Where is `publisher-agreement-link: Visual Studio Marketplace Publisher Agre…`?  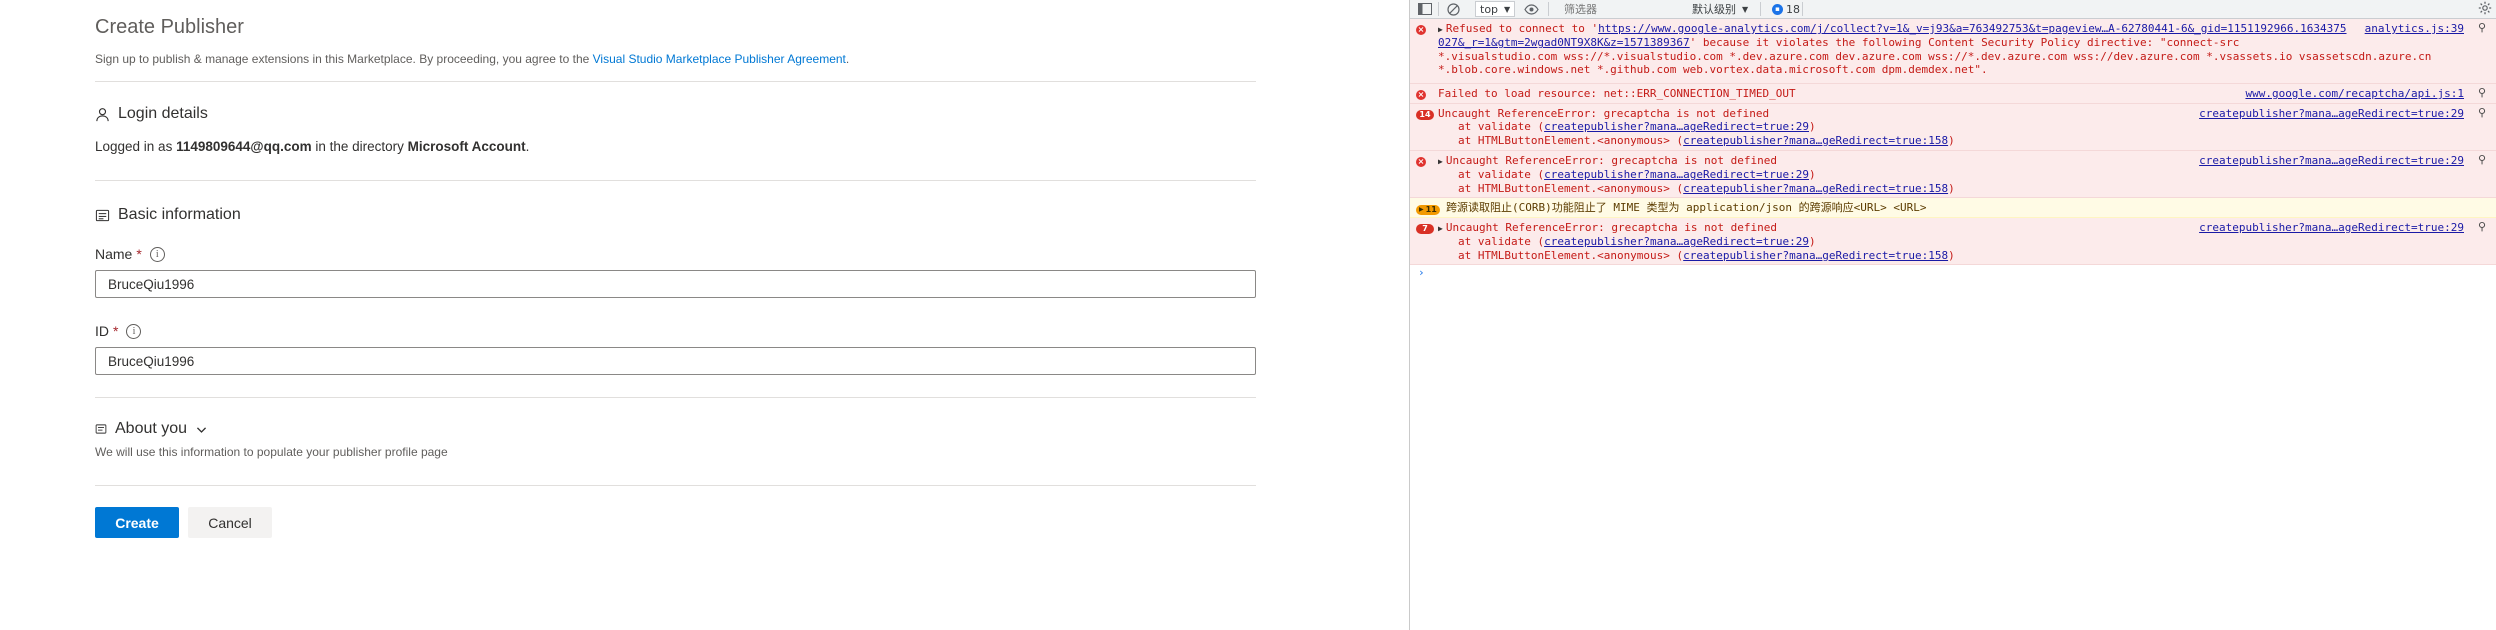 publisher-agreement-link: Visual Studio Marketplace Publisher Agre… is located at coordinates (719, 59).